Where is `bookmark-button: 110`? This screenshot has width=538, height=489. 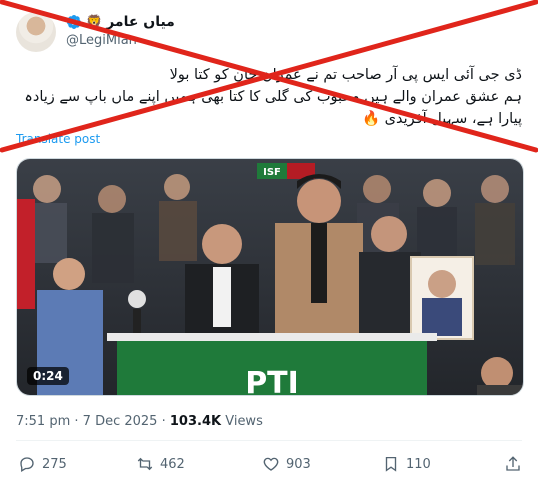
bookmark-button: 110 is located at coordinates (406, 464).